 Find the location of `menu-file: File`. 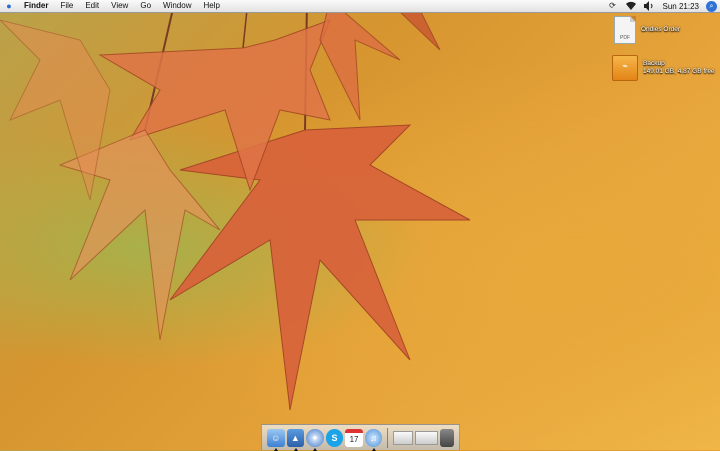

menu-file: File is located at coordinates (66, 6).